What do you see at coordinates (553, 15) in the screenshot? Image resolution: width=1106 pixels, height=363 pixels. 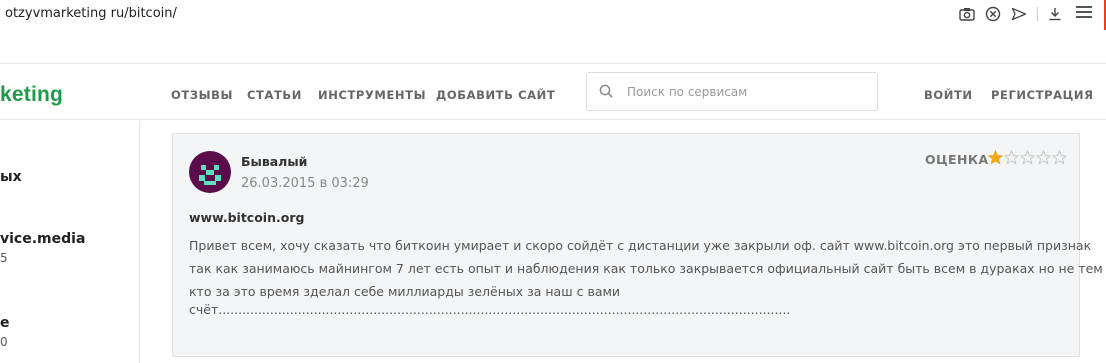 I see `browser-toolbar: otzyvmarketing ru/bitcoin/` at bounding box center [553, 15].